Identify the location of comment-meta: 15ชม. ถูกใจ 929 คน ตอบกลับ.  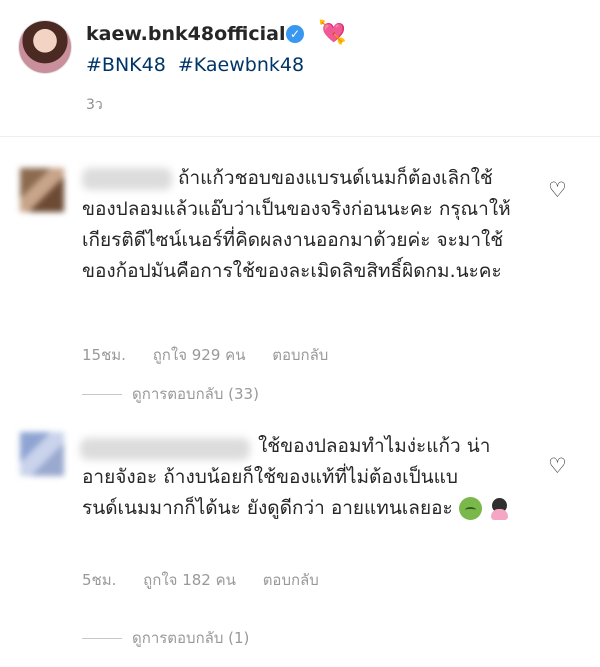
(216, 355).